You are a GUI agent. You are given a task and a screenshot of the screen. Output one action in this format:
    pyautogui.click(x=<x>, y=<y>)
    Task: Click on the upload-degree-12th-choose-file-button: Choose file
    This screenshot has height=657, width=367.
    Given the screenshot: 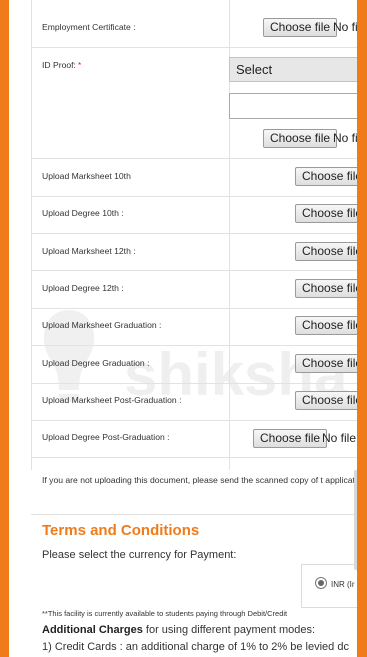 What is the action you would take?
    pyautogui.click(x=326, y=288)
    